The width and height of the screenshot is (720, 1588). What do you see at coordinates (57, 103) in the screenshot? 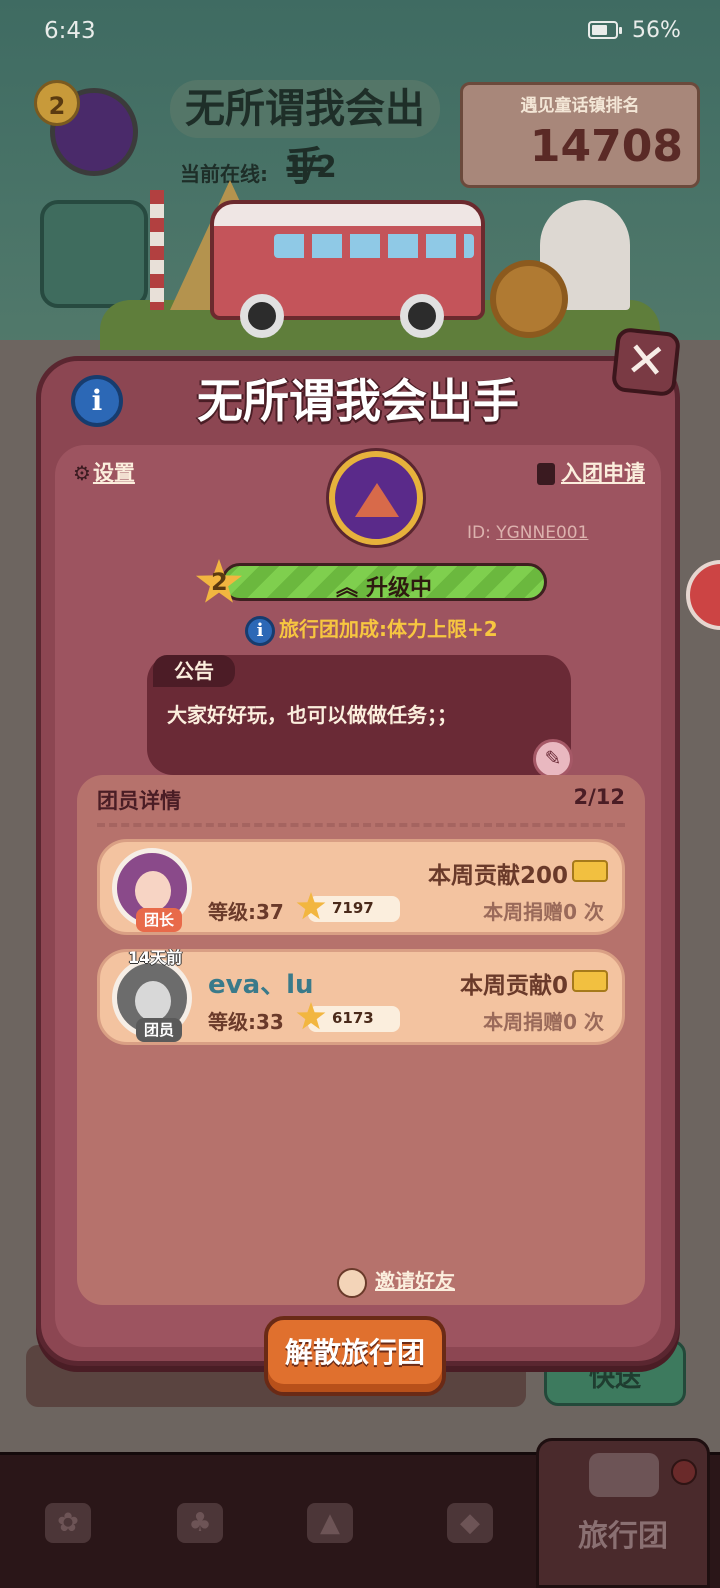
I see `header-level-badge: 2` at bounding box center [57, 103].